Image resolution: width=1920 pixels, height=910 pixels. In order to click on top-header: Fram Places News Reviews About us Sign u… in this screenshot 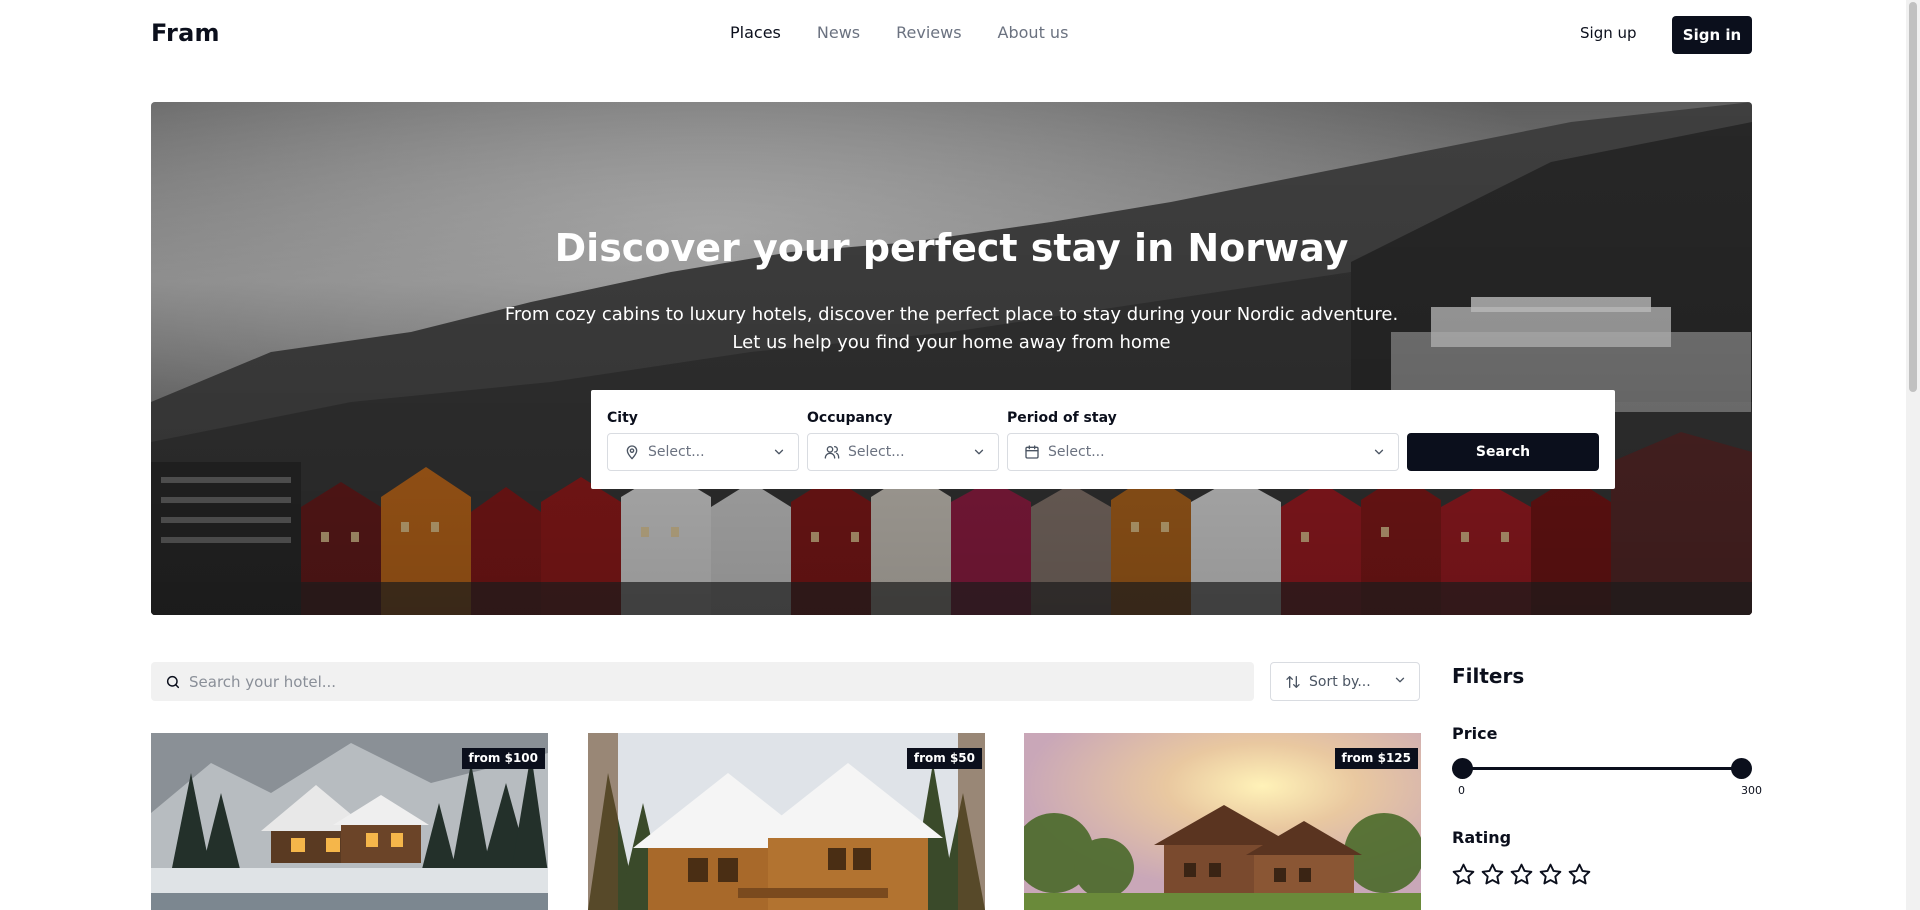, I will do `click(953, 35)`.